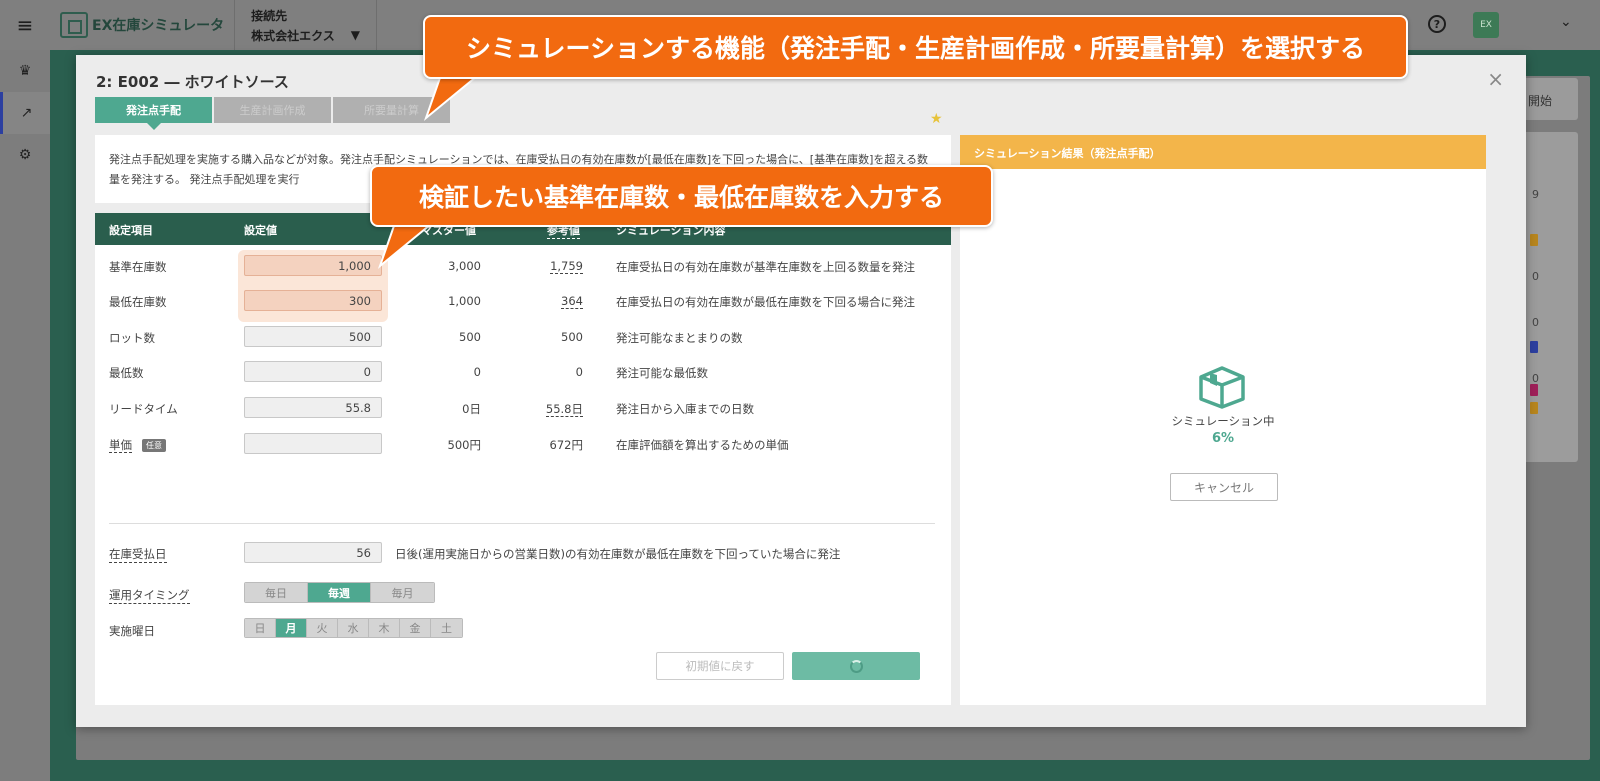 This screenshot has height=781, width=1600. Describe the element at coordinates (137, 445) in the screenshot. I see `row-label: 単価 任意` at that location.